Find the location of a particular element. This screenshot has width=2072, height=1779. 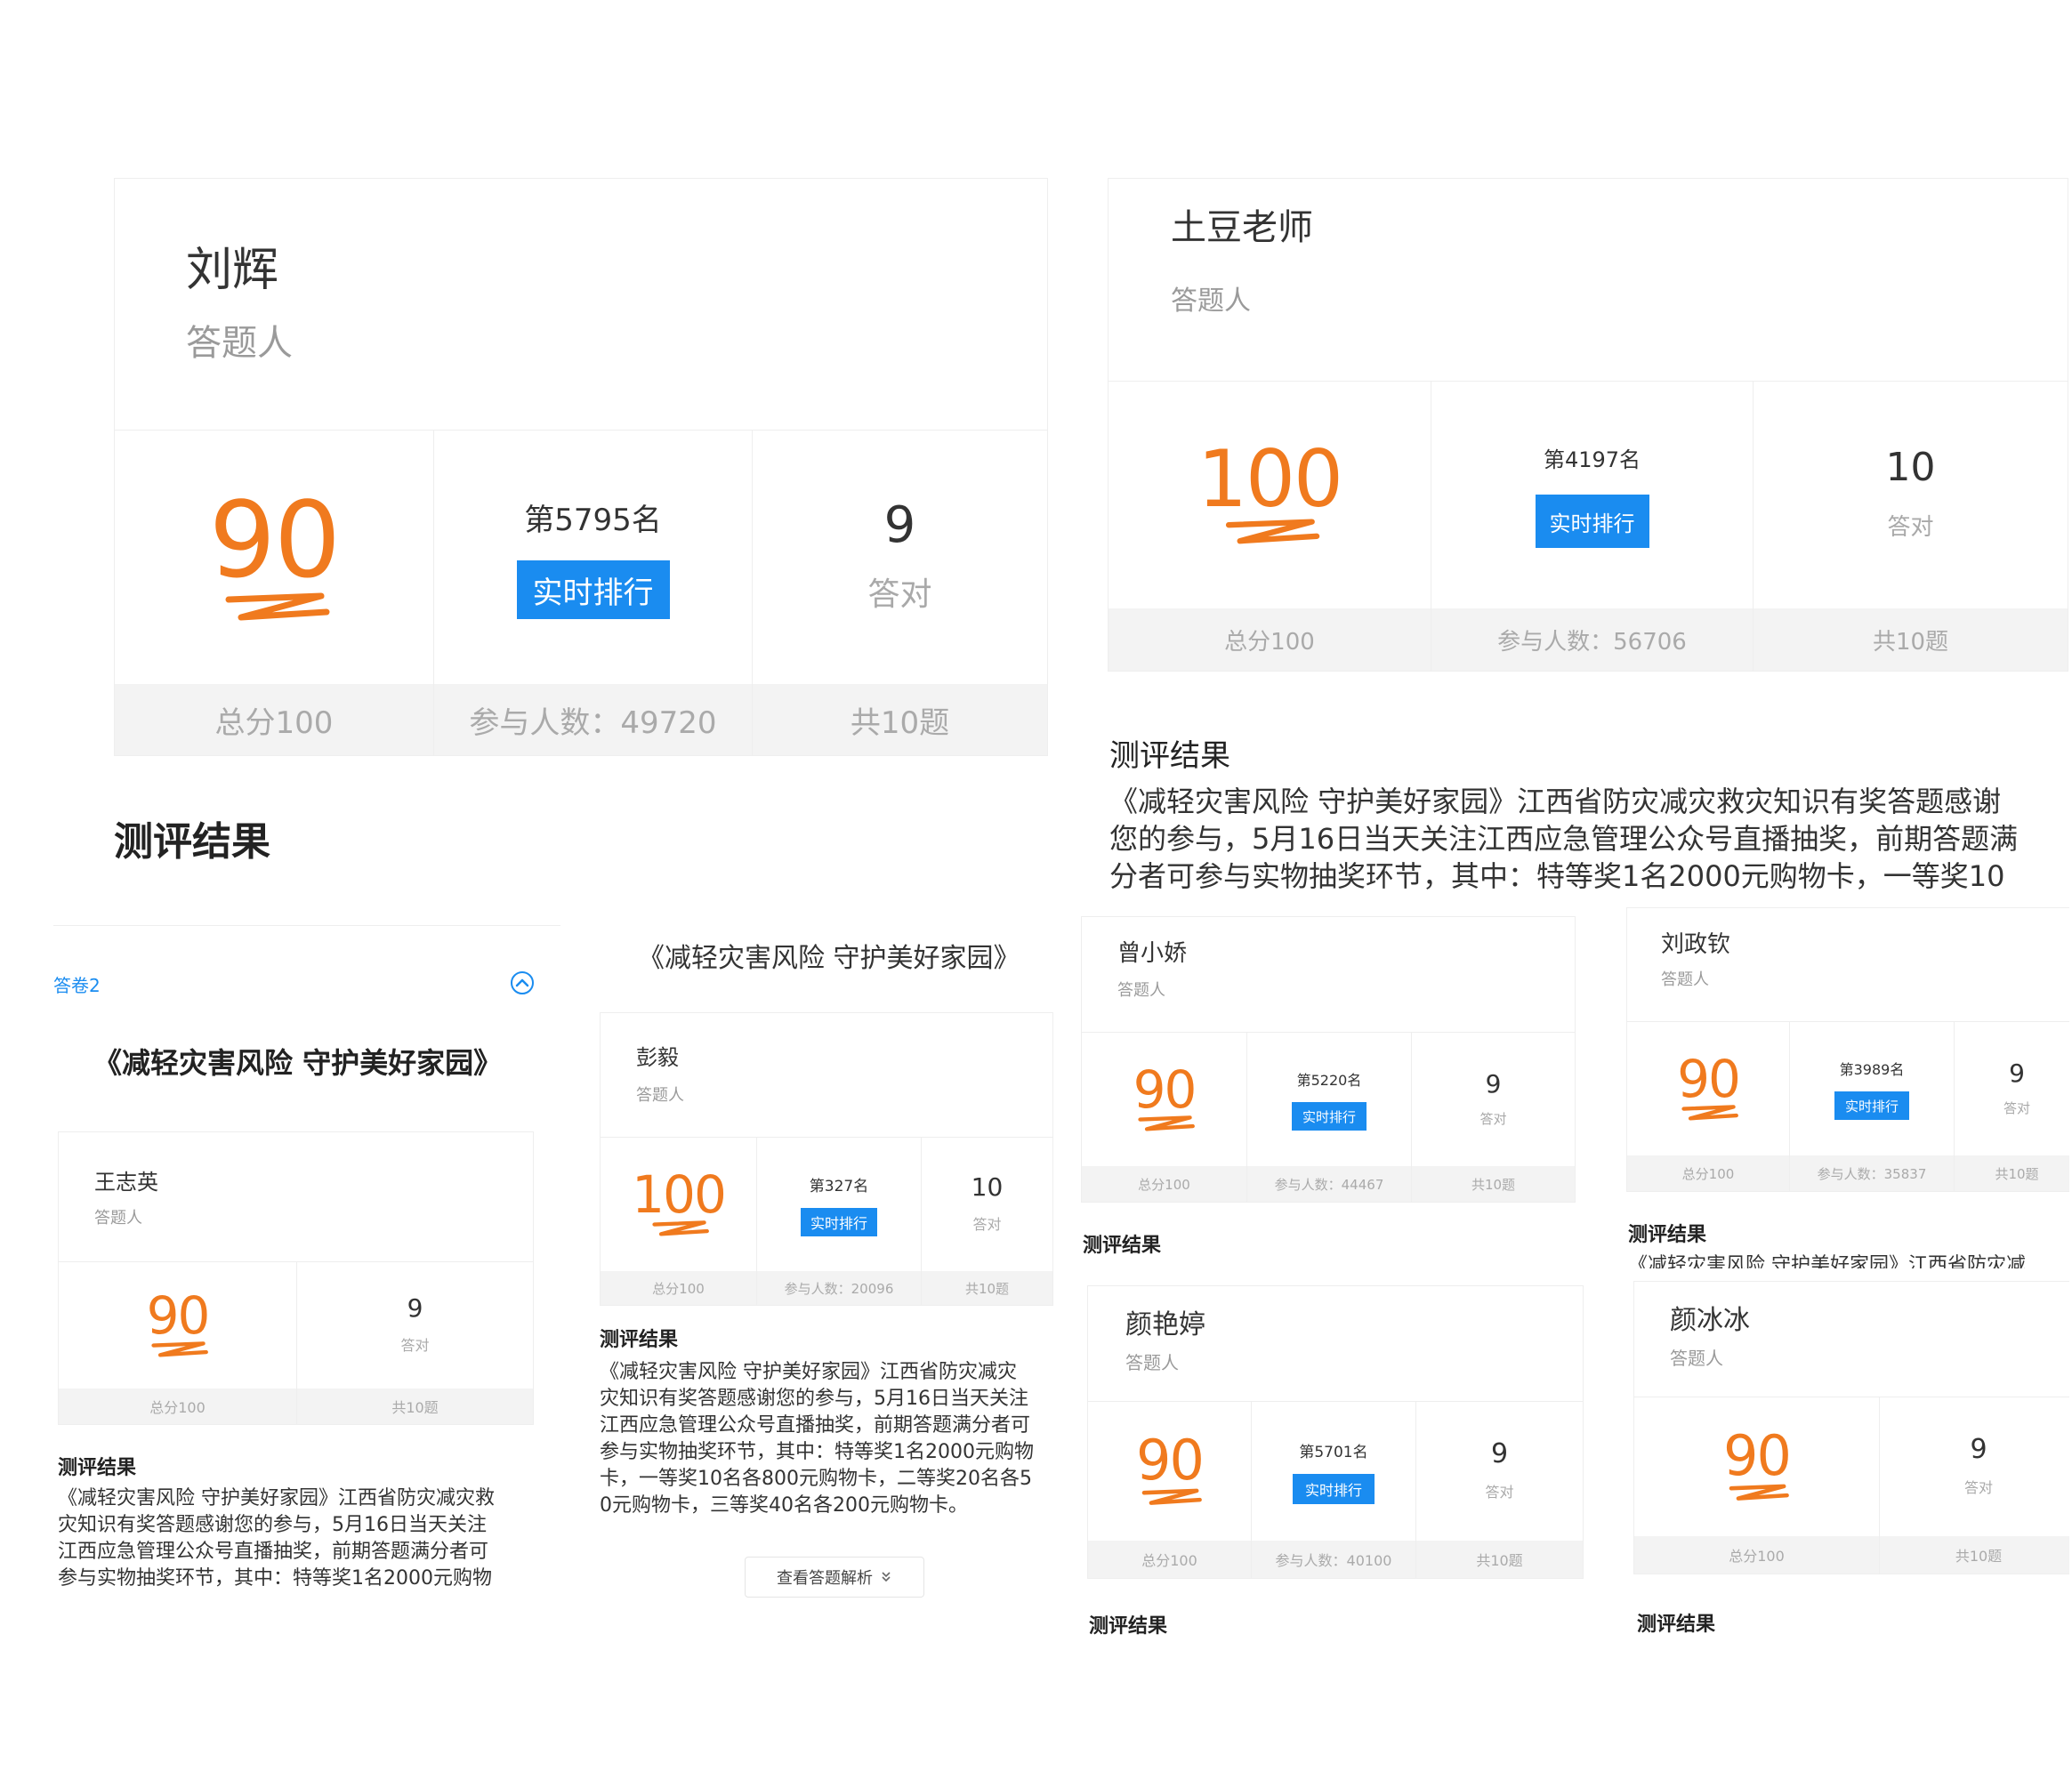

description-line: 《减轻灾害风险 守护美好家园》江西省防灾减 is located at coordinates (1827, 1261).